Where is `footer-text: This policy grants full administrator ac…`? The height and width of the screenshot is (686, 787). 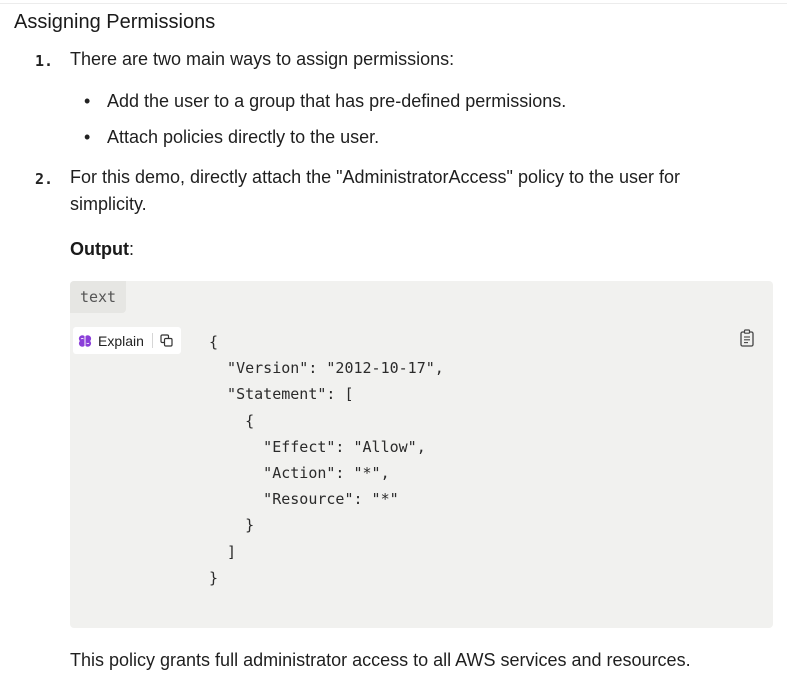
footer-text: This policy grants full administrator ac… is located at coordinates (380, 660).